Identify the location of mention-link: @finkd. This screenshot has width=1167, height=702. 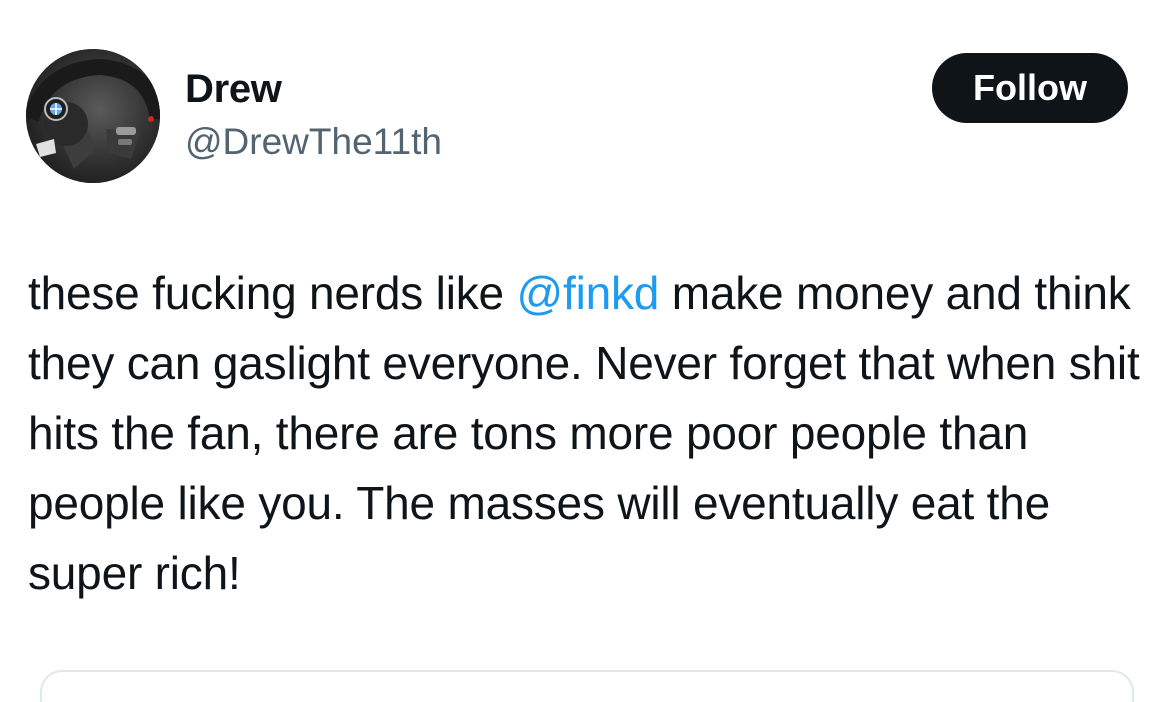
(588, 293).